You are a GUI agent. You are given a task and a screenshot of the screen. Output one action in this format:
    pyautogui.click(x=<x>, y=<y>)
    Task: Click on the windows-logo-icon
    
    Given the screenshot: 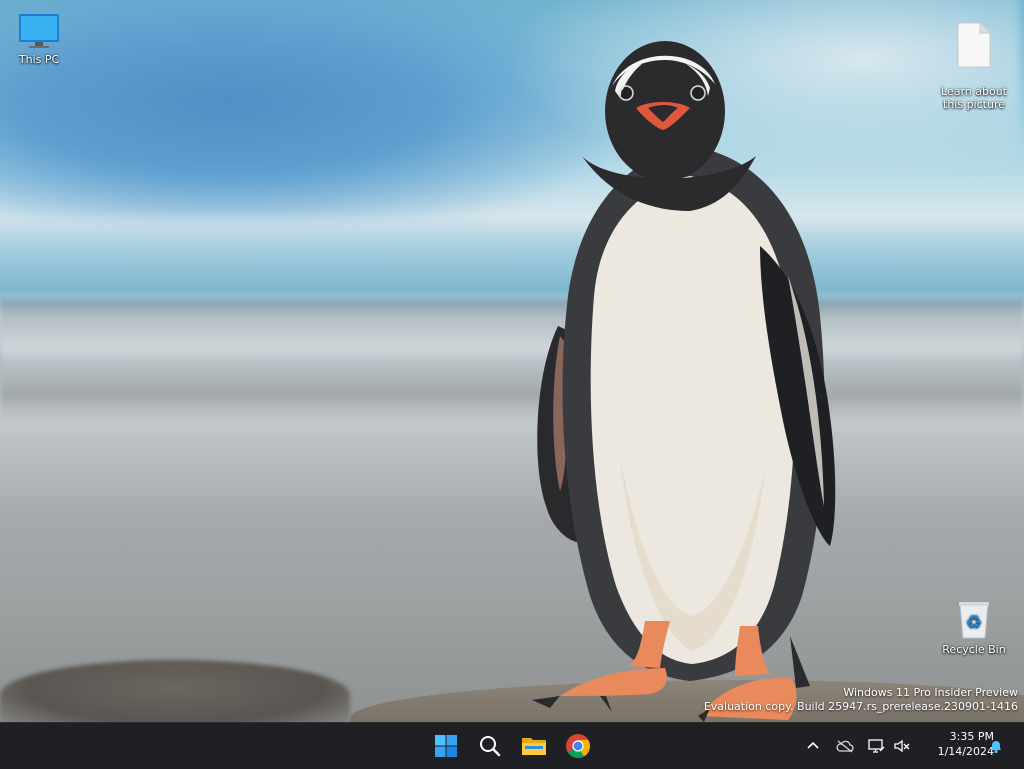 What is the action you would take?
    pyautogui.click(x=446, y=746)
    